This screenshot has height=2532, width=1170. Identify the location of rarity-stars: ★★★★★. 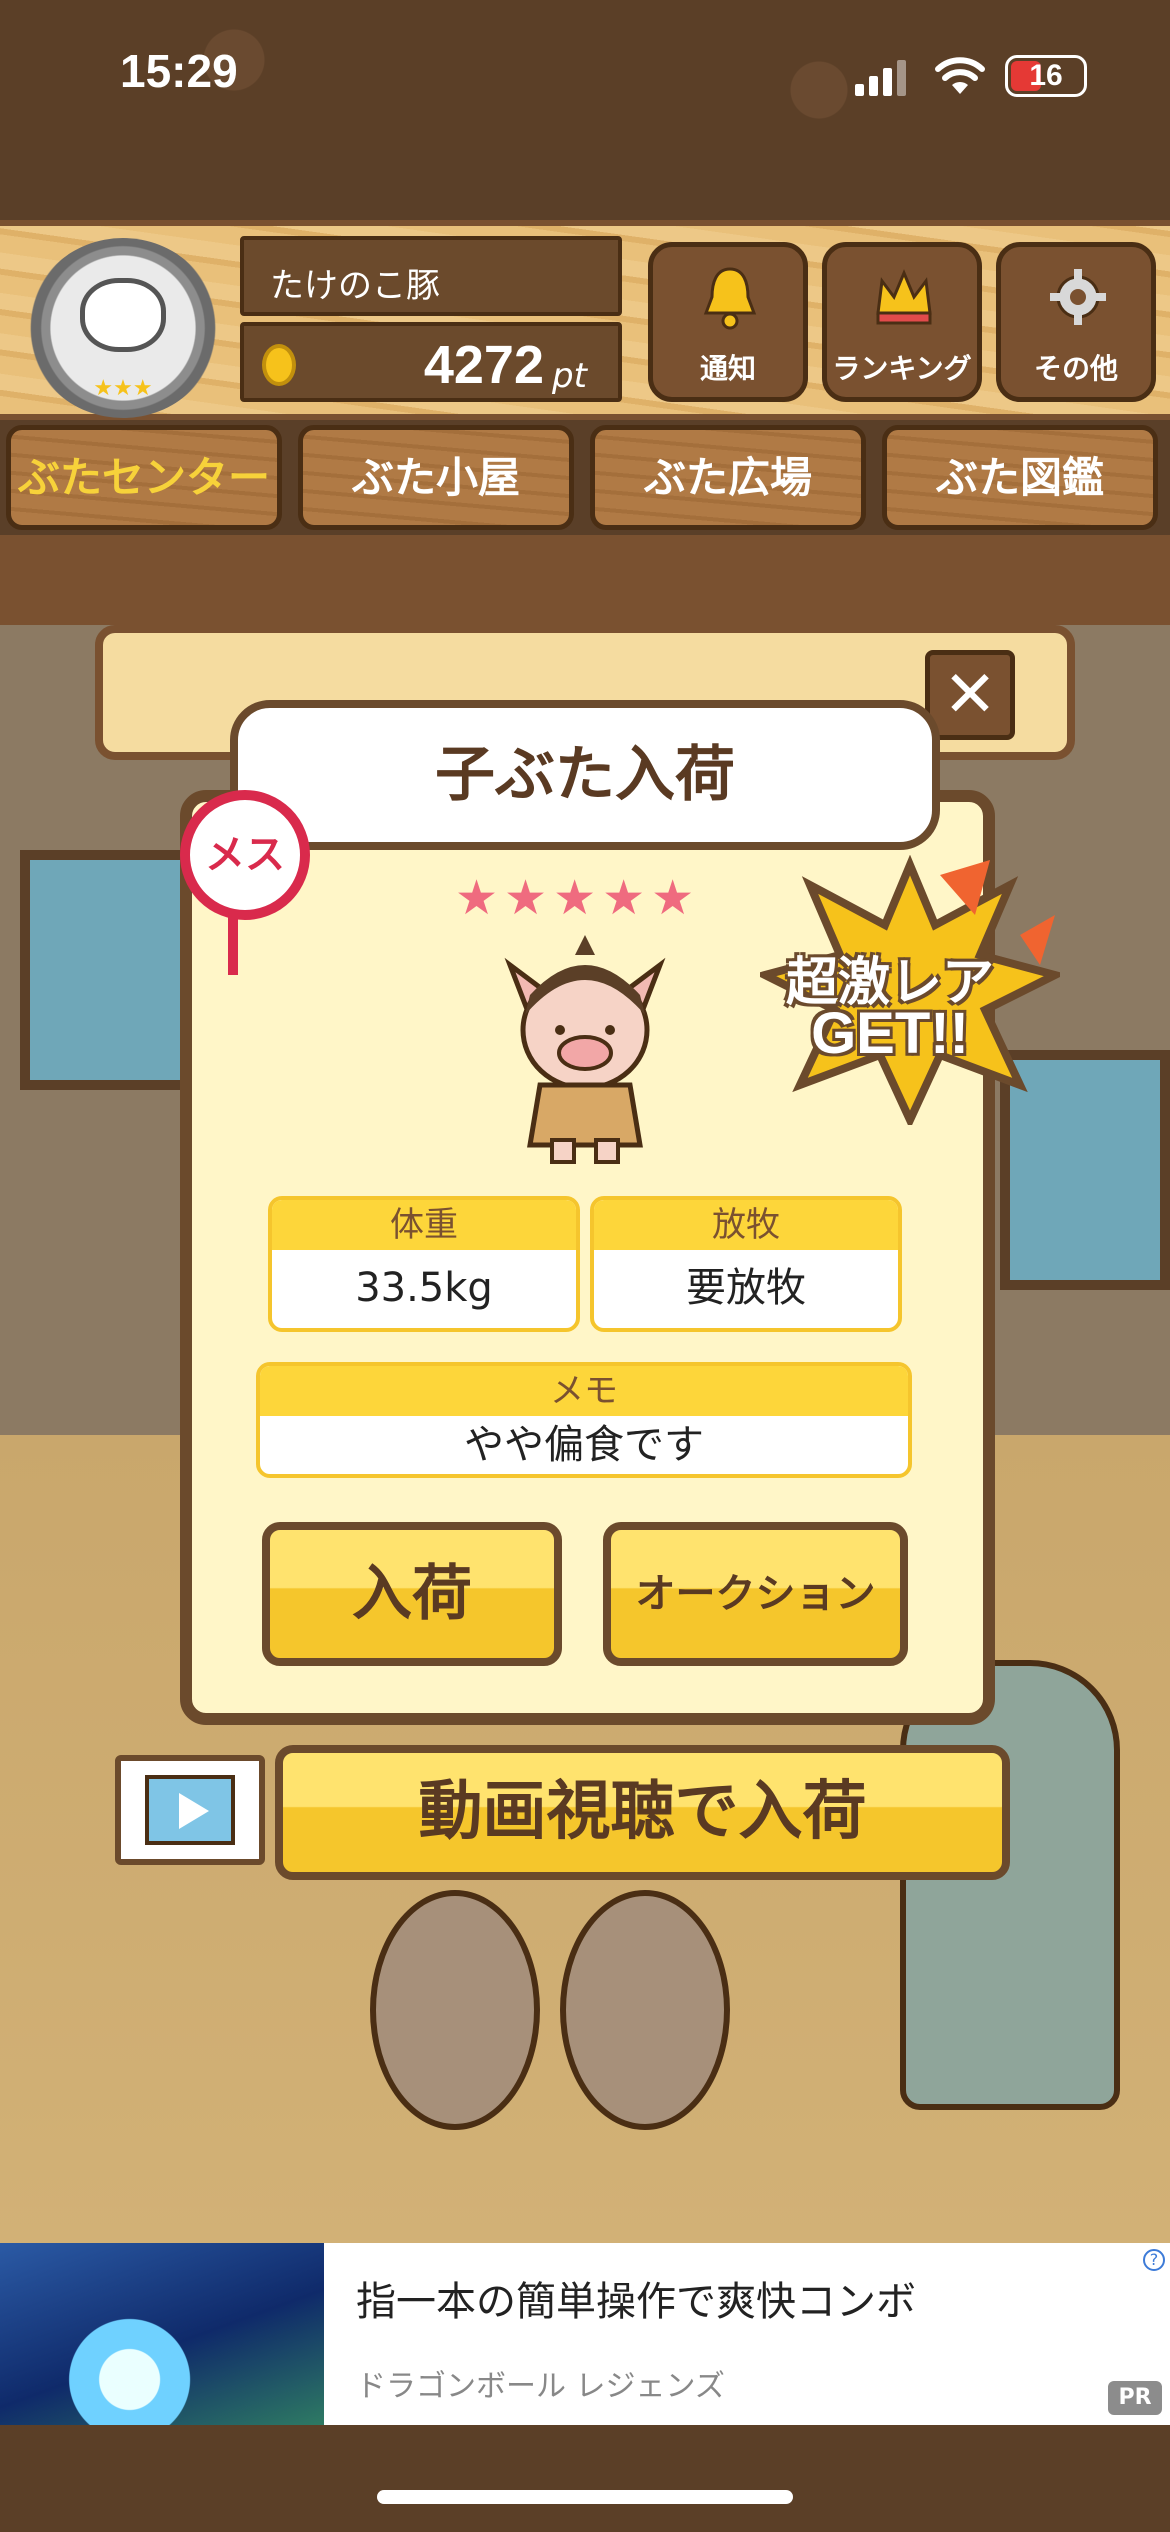
(578, 898).